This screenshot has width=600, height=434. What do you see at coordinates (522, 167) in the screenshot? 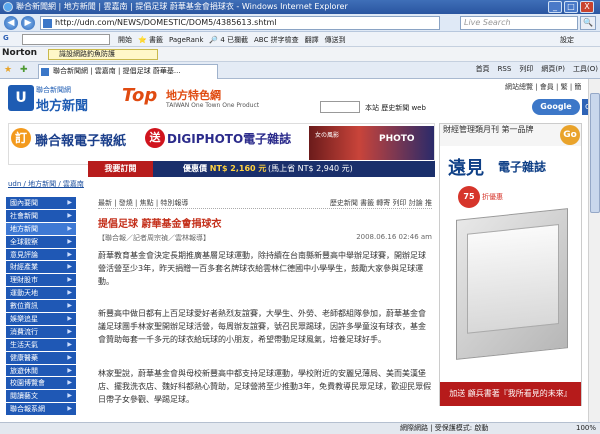
I see `ad-brand-sub: 電子雜誌` at bounding box center [522, 167].